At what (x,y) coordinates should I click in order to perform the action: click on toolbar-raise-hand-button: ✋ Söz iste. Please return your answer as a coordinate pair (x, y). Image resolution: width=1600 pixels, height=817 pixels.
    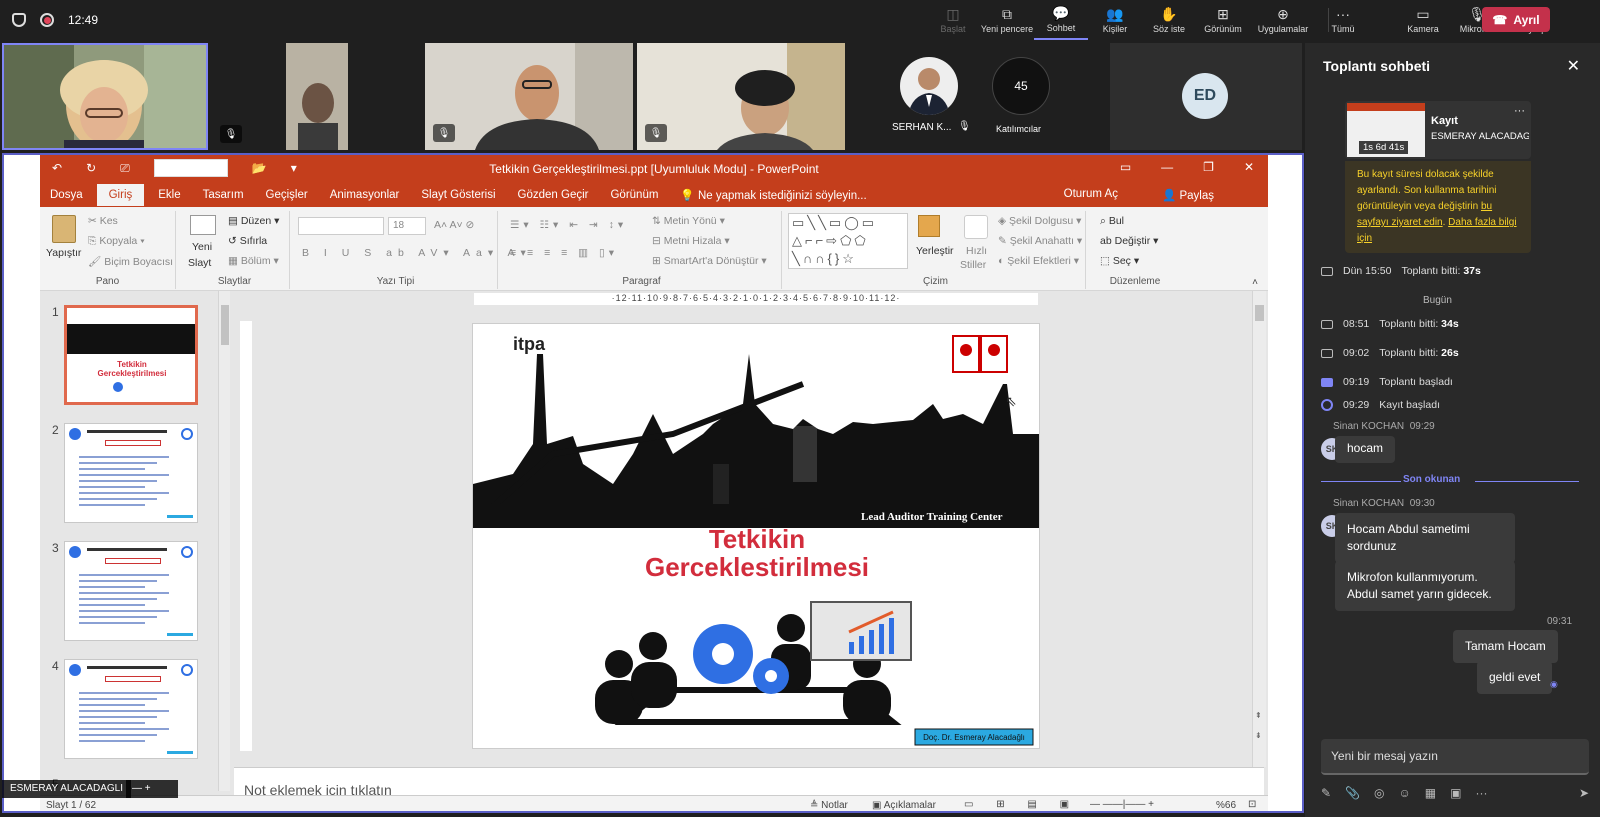
    Looking at the image, I should click on (1169, 20).